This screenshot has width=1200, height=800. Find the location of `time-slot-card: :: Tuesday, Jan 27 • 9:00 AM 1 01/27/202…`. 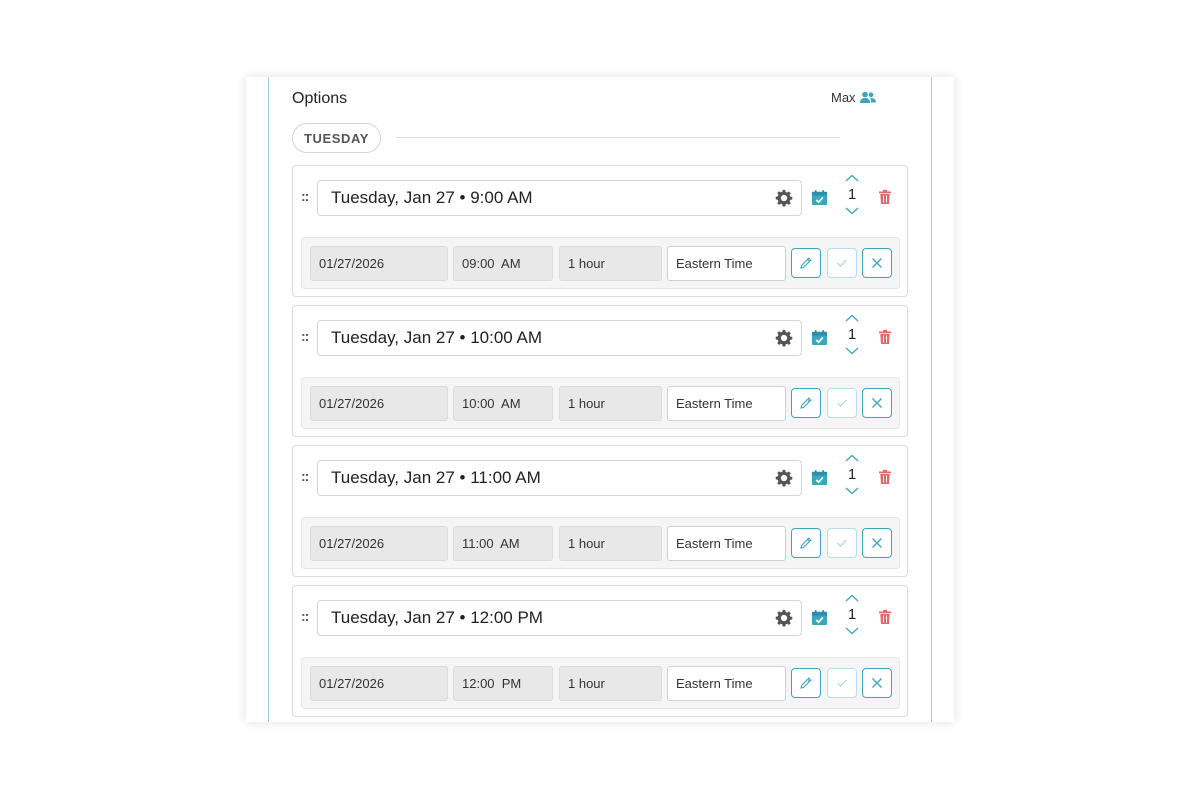

time-slot-card: :: Tuesday, Jan 27 • 9:00 AM 1 01/27/202… is located at coordinates (600, 231).